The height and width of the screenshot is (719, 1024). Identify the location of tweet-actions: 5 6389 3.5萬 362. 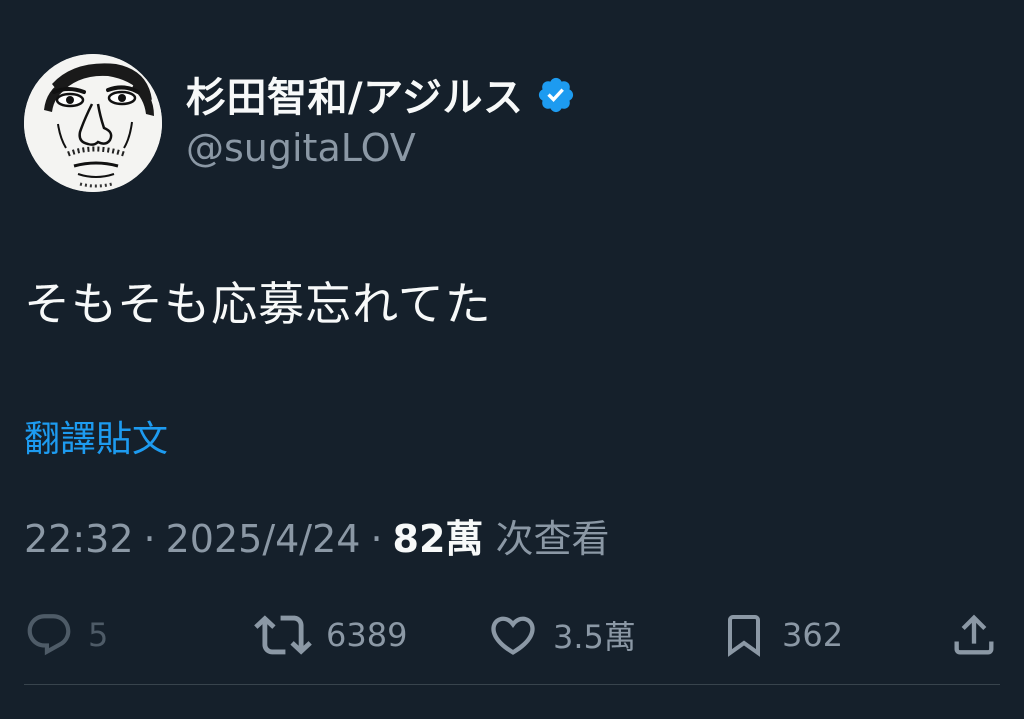
(512, 635).